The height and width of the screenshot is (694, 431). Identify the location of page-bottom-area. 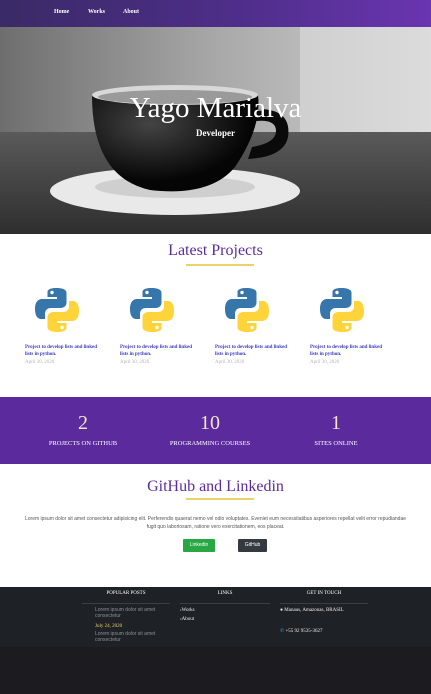
(215, 670).